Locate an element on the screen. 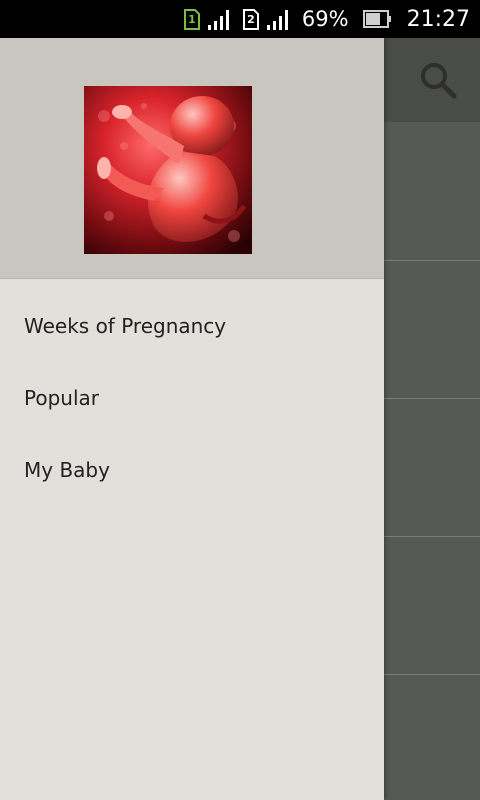 This screenshot has height=800, width=480. nav-item-popular: Popular is located at coordinates (192, 398).